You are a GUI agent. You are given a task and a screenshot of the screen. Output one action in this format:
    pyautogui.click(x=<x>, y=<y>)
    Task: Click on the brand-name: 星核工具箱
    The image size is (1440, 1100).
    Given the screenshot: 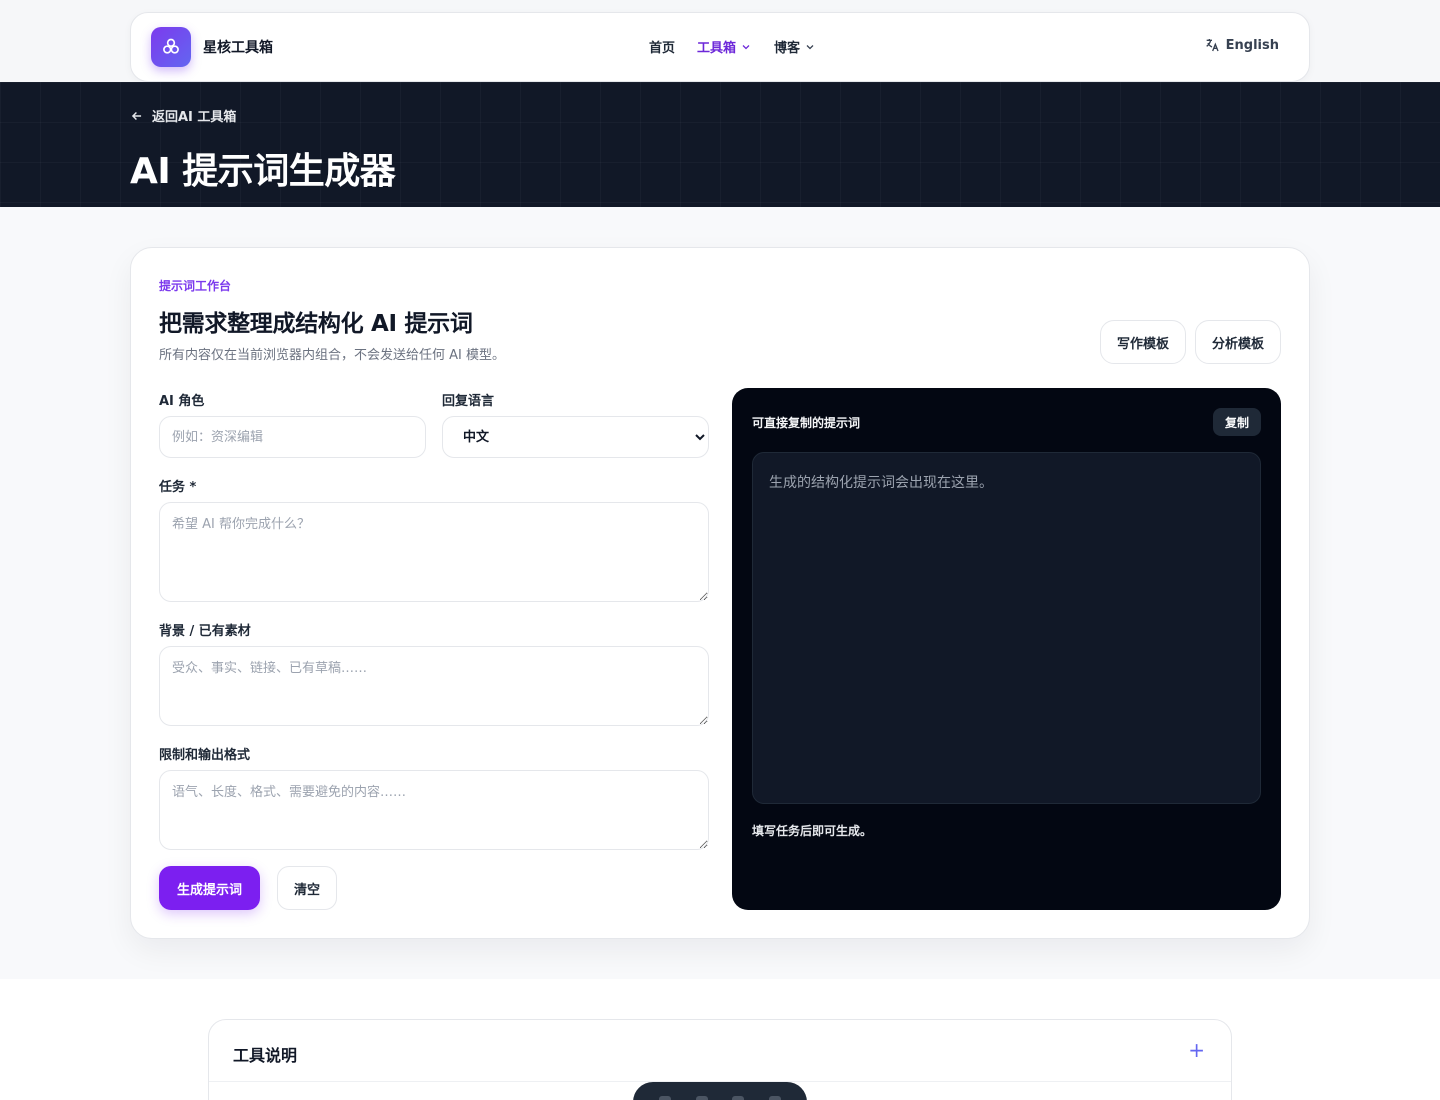 What is the action you would take?
    pyautogui.click(x=238, y=48)
    